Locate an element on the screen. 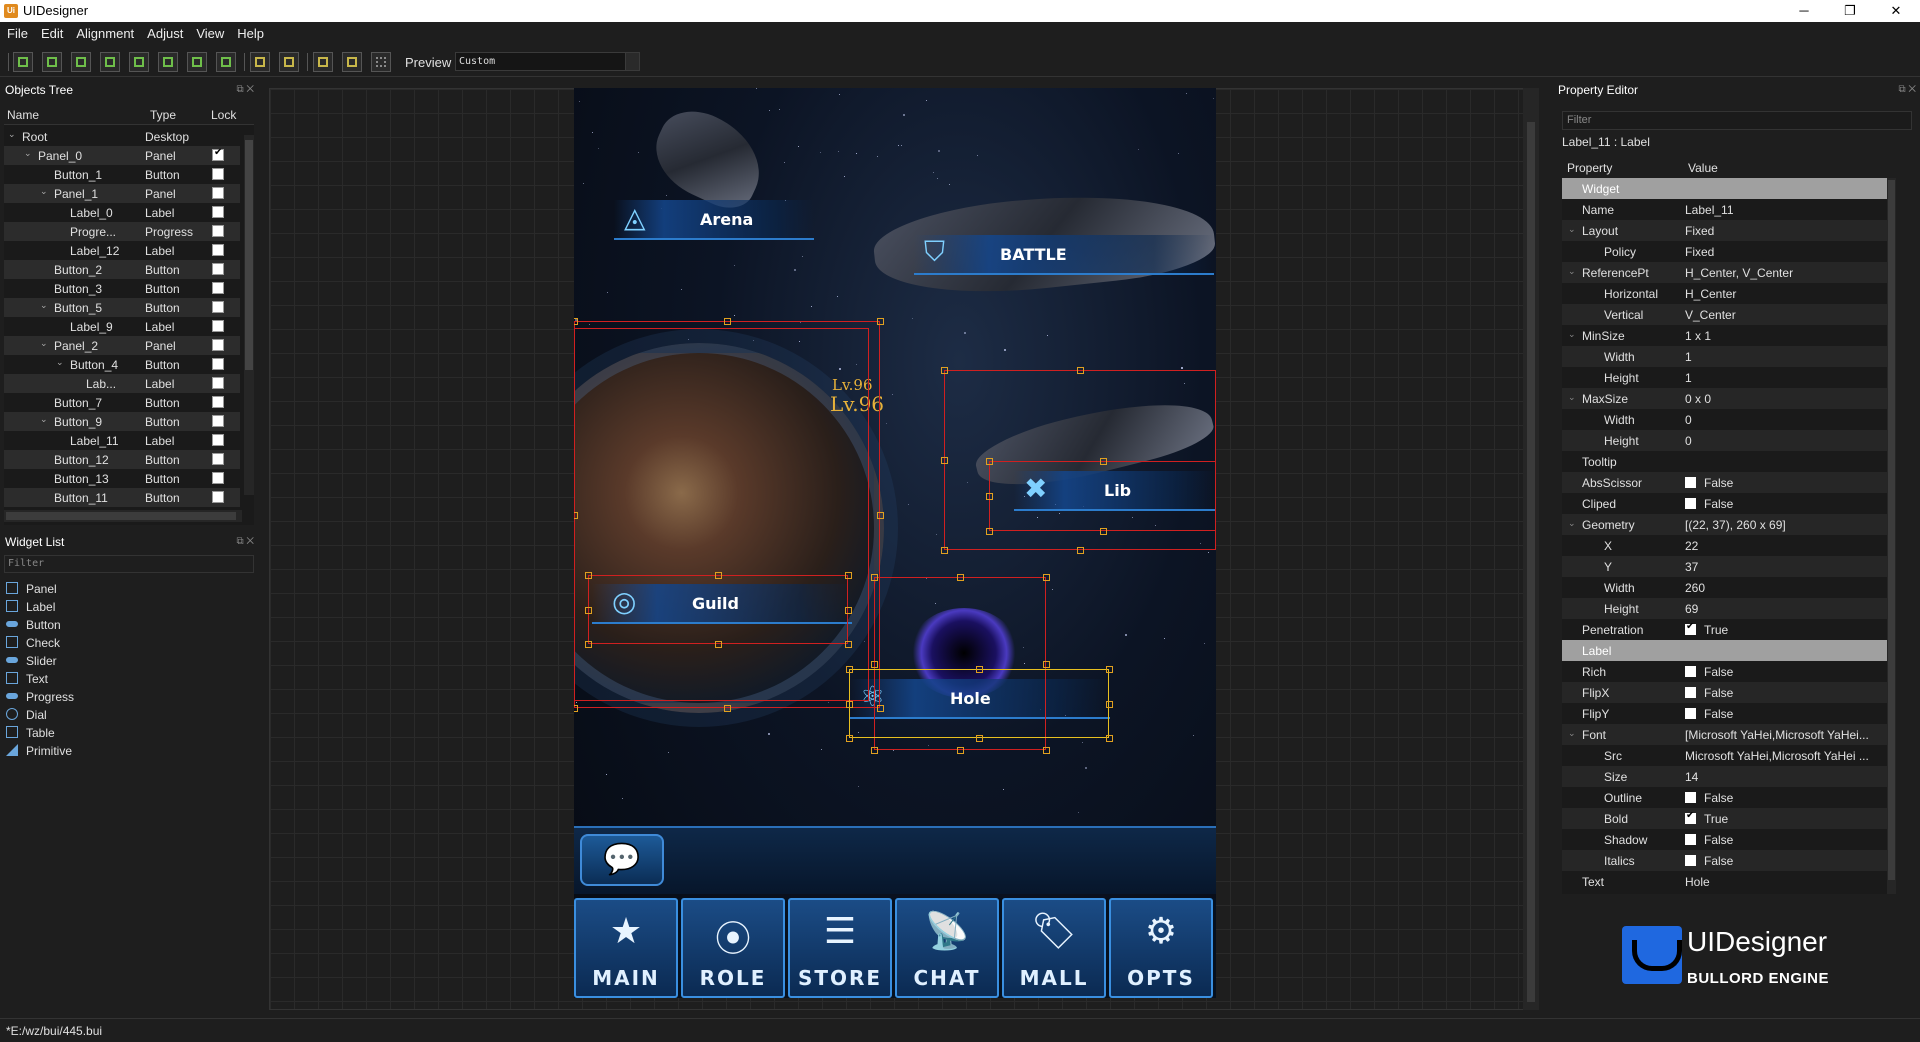 This screenshot has width=1920, height=1042. property-row: Height 1 is located at coordinates (1729, 377).